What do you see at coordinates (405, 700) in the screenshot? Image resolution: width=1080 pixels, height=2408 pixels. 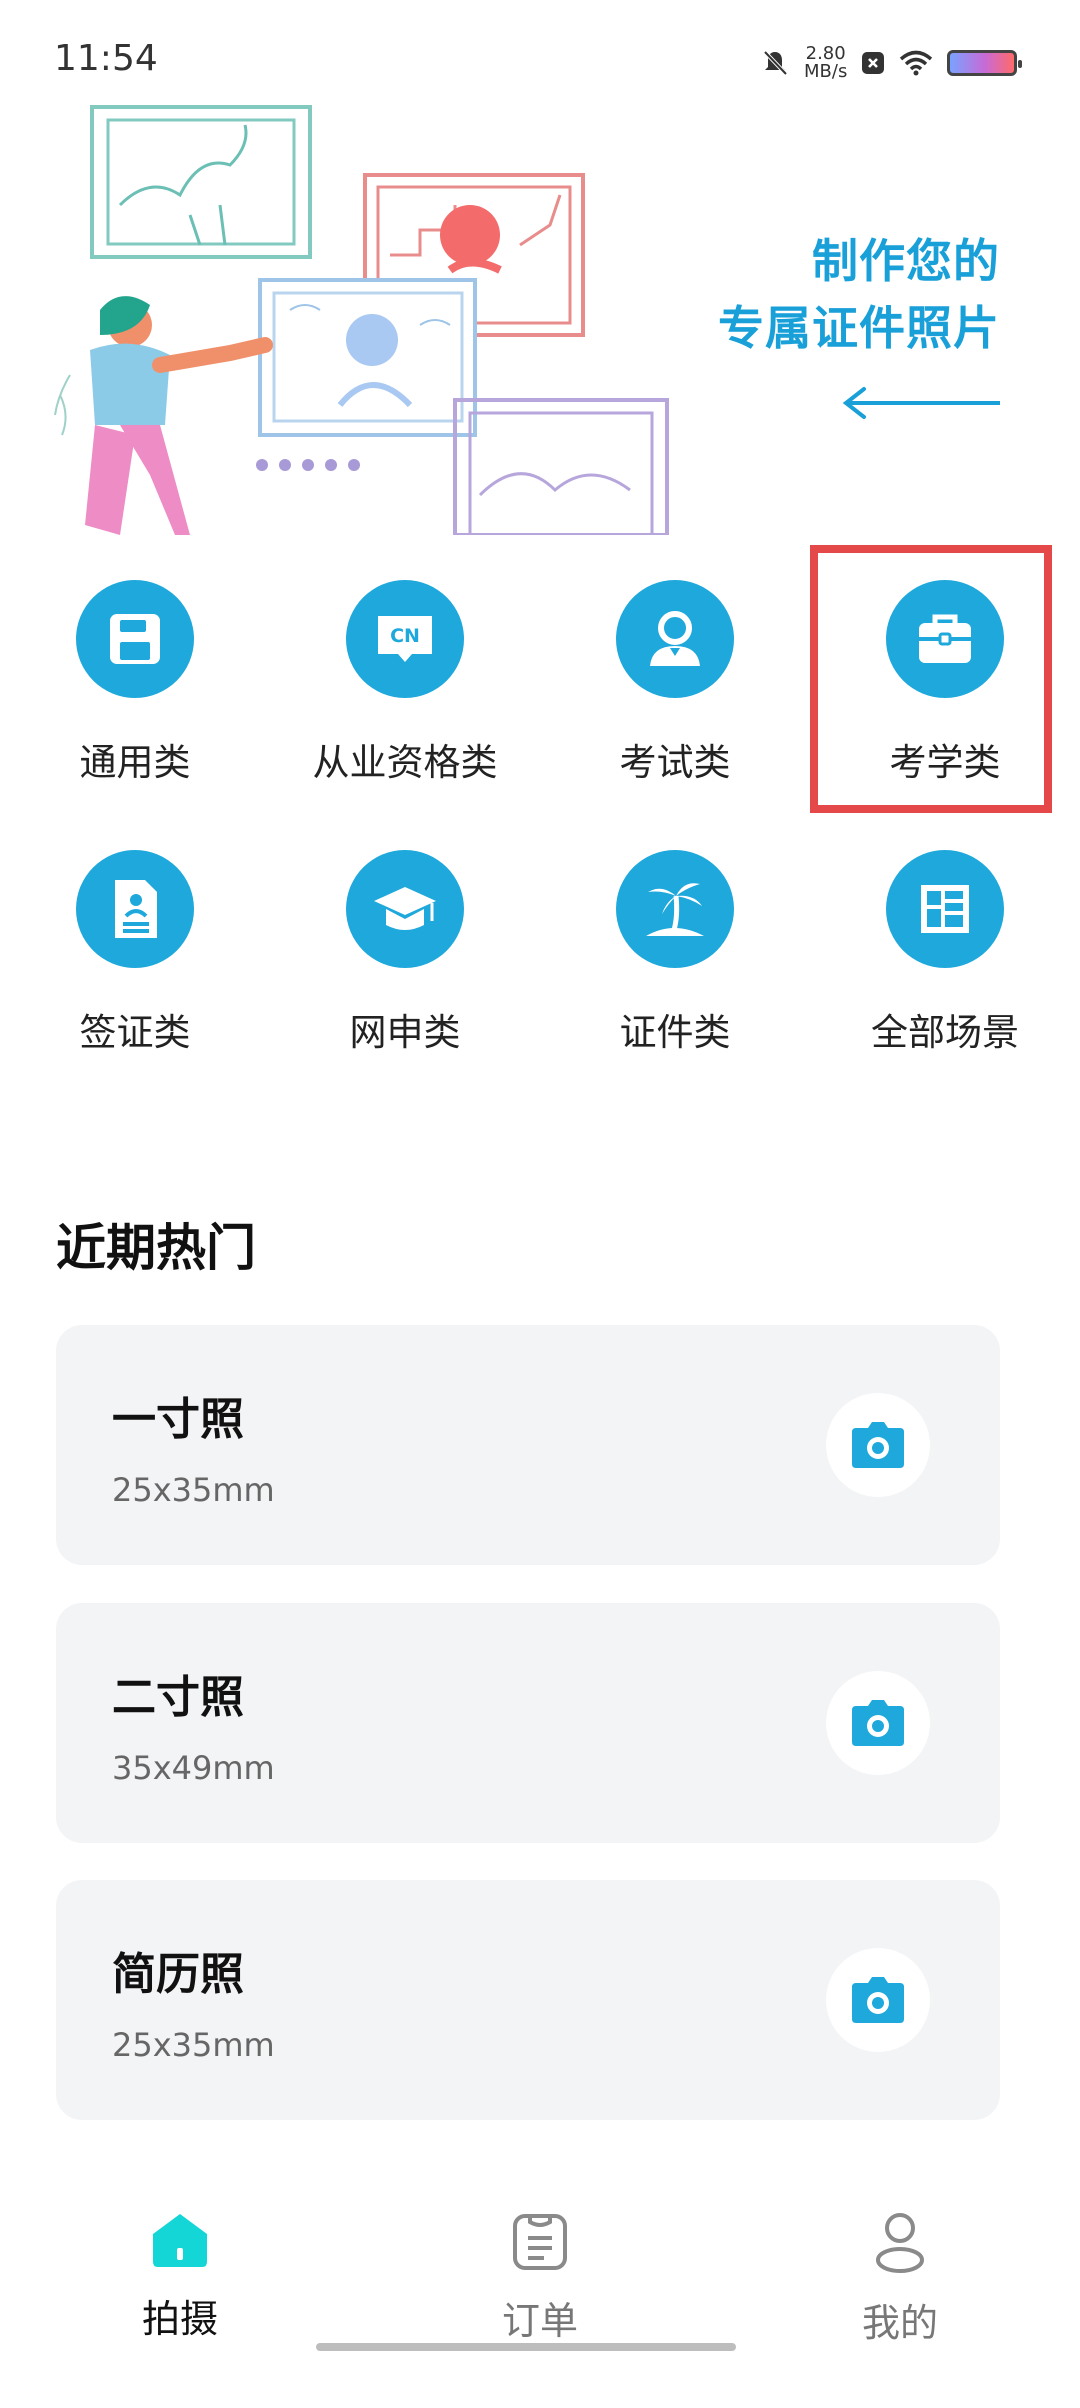 I see `category-professional-qualification: CN 从业资格类` at bounding box center [405, 700].